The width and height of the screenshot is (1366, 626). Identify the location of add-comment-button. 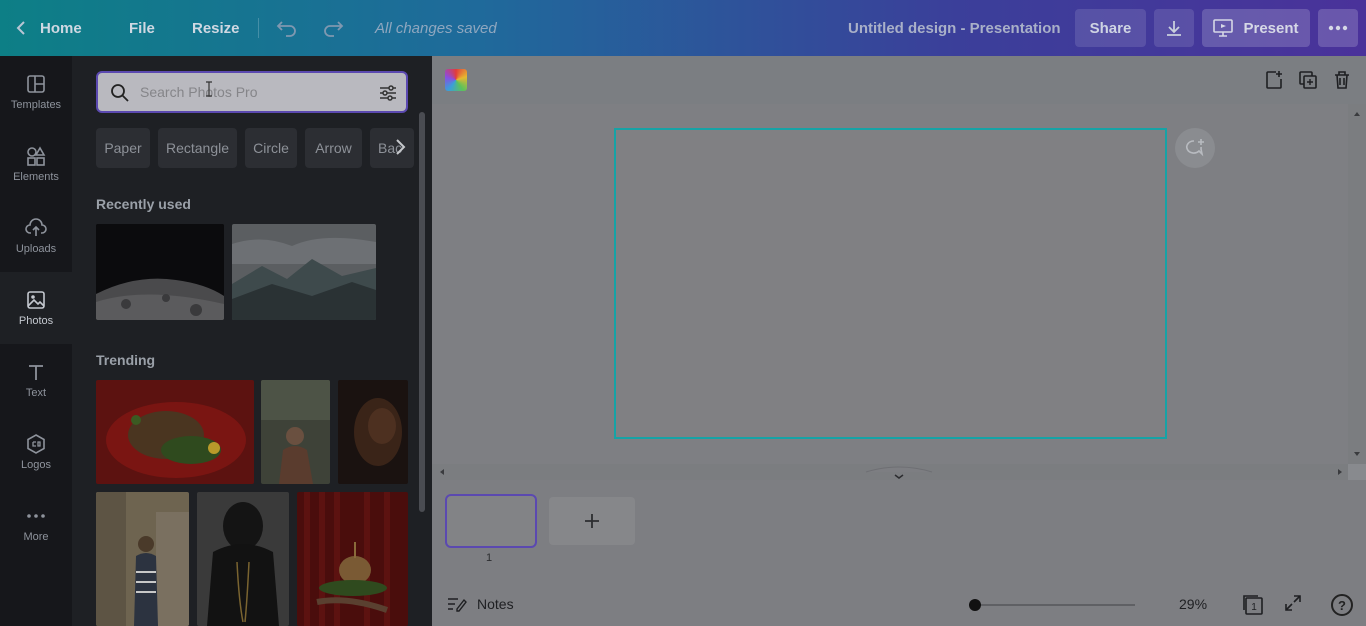
(1195, 148).